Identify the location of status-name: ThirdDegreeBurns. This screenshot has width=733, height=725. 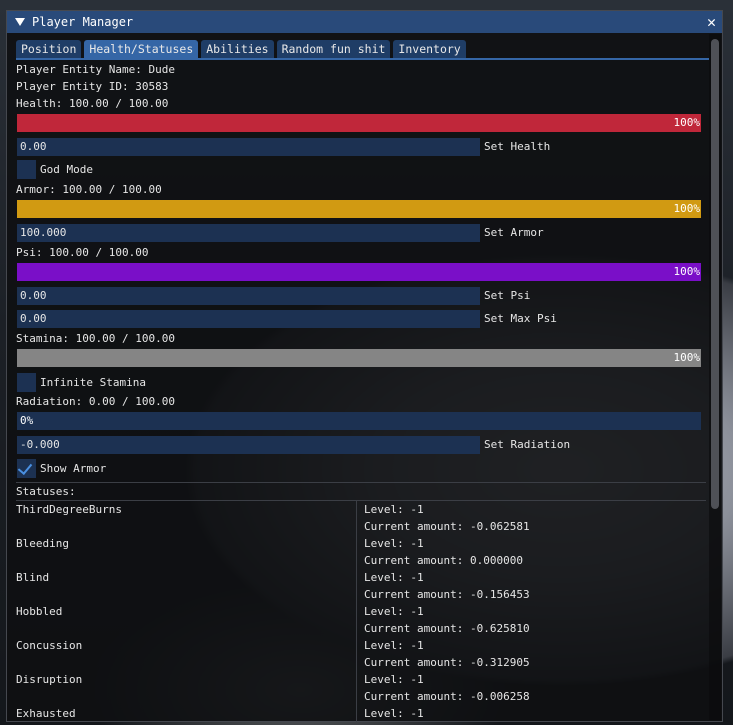
(69, 509).